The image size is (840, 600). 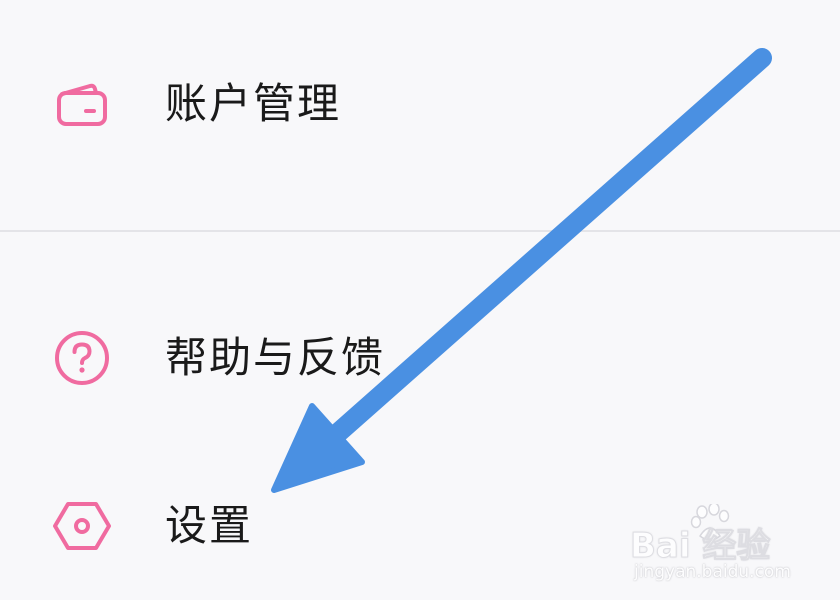 What do you see at coordinates (420, 231) in the screenshot?
I see `divider` at bounding box center [420, 231].